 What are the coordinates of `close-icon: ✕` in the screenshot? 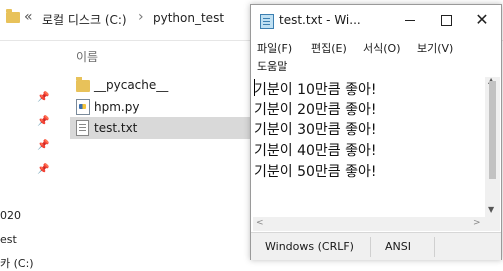 It's located at (482, 19).